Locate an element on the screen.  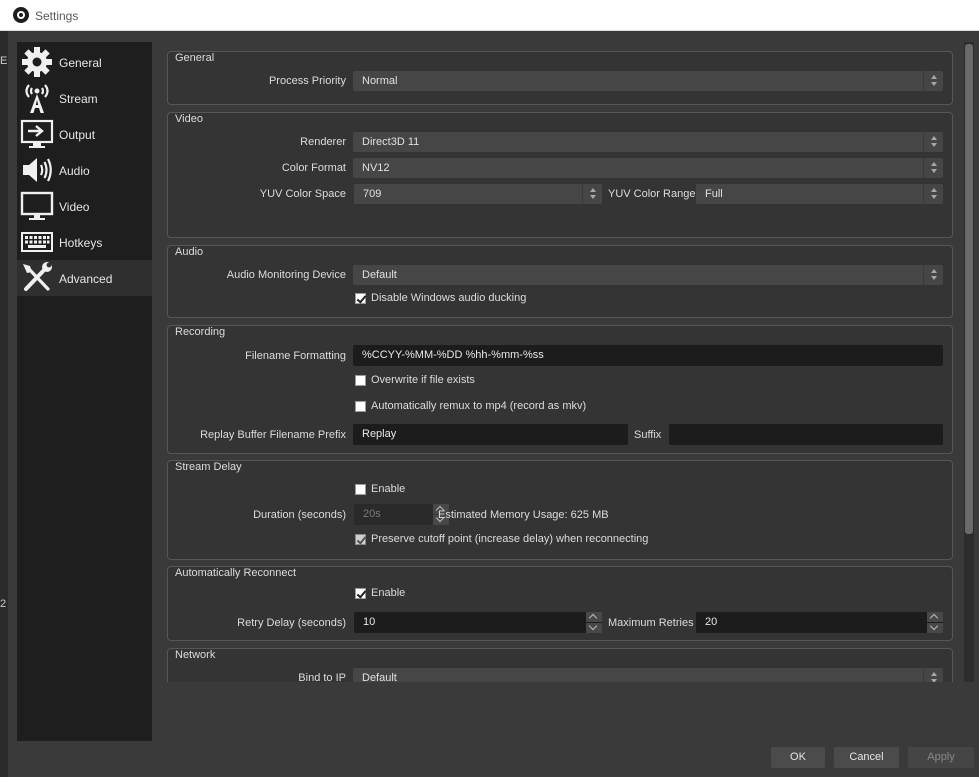
selected-value: NV12 is located at coordinates (376, 168).